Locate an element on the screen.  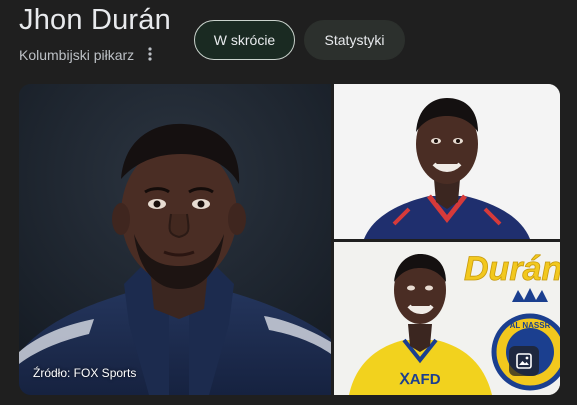
view-images-button is located at coordinates (524, 361).